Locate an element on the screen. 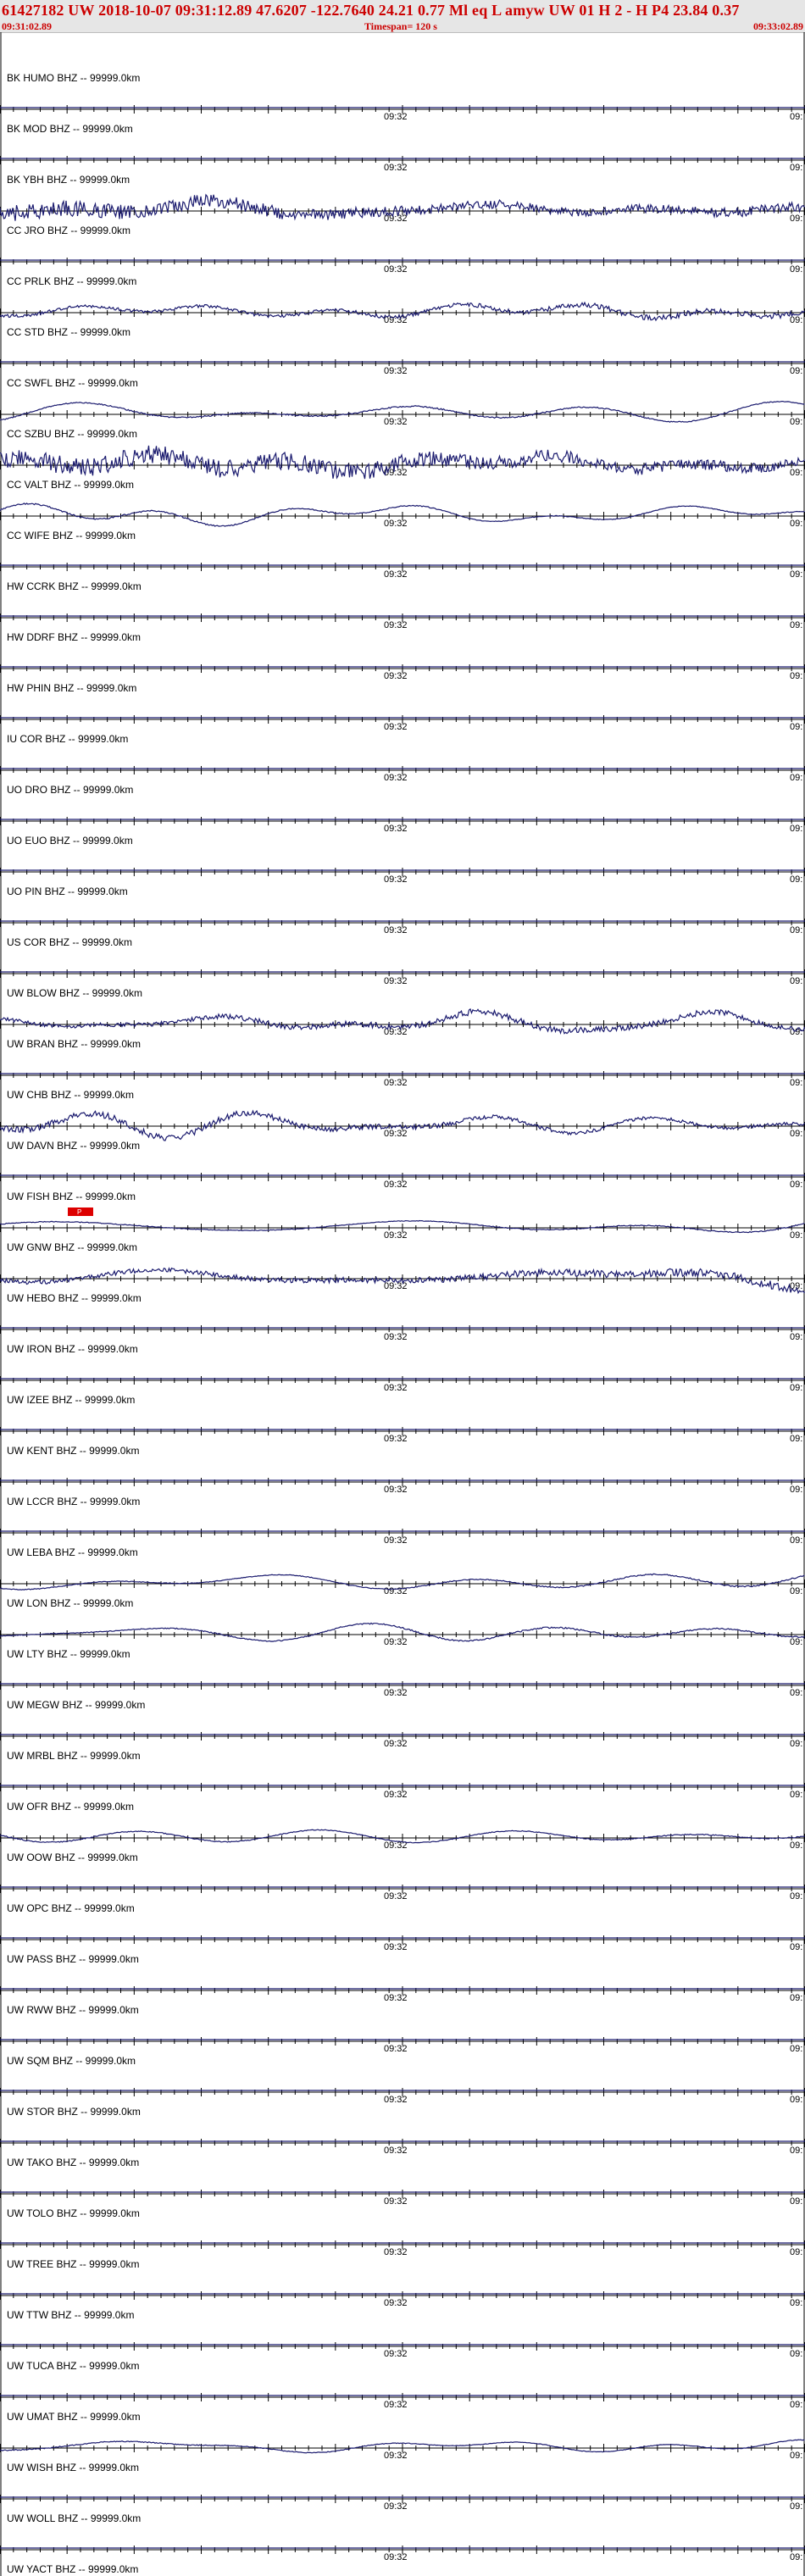  trace-label: UW SQM BHZ -- 99999.0km is located at coordinates (71, 2061).